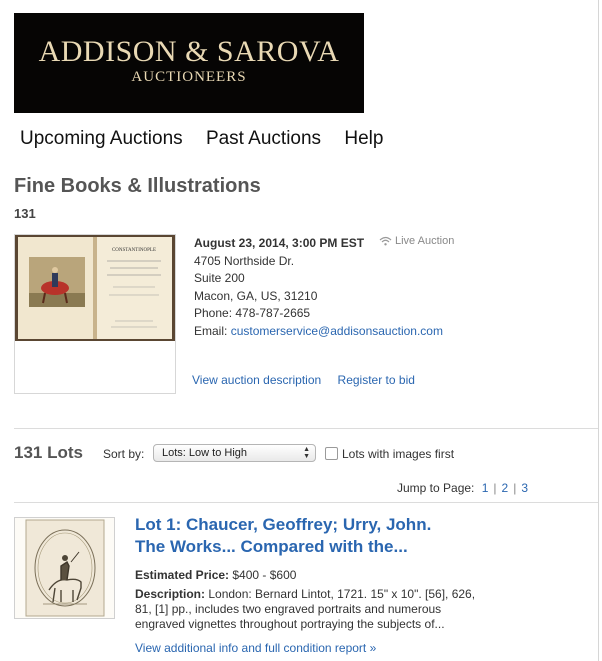 The image size is (602, 661). Describe the element at coordinates (524, 488) in the screenshot. I see `page-link-3: 3` at that location.